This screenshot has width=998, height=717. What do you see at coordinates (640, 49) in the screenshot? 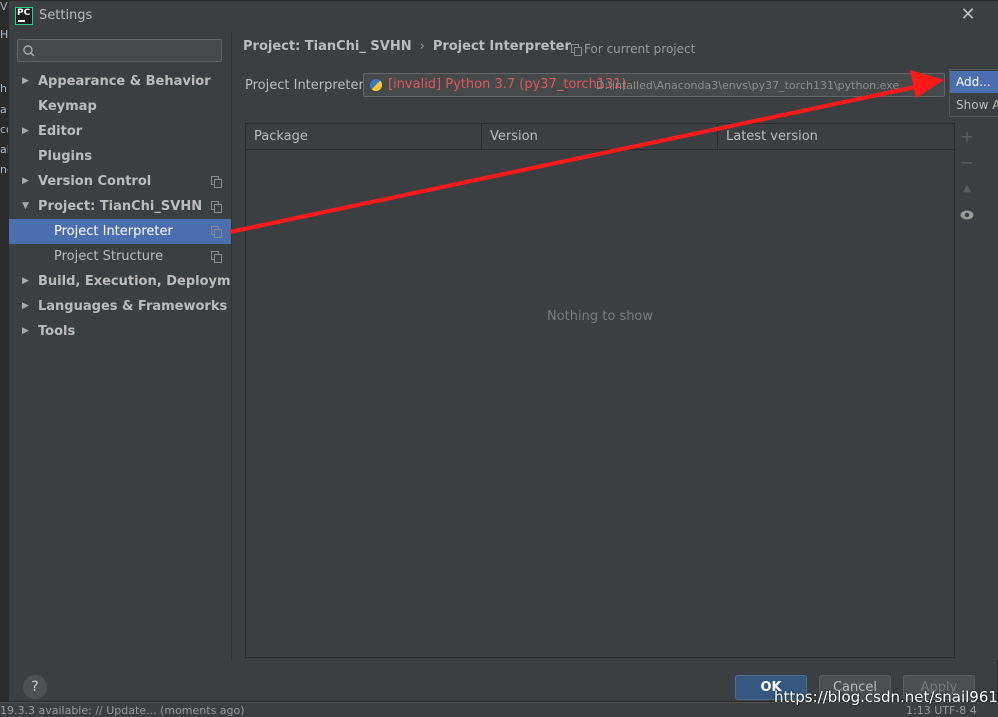
I see `scope-note-text: For current project` at bounding box center [640, 49].